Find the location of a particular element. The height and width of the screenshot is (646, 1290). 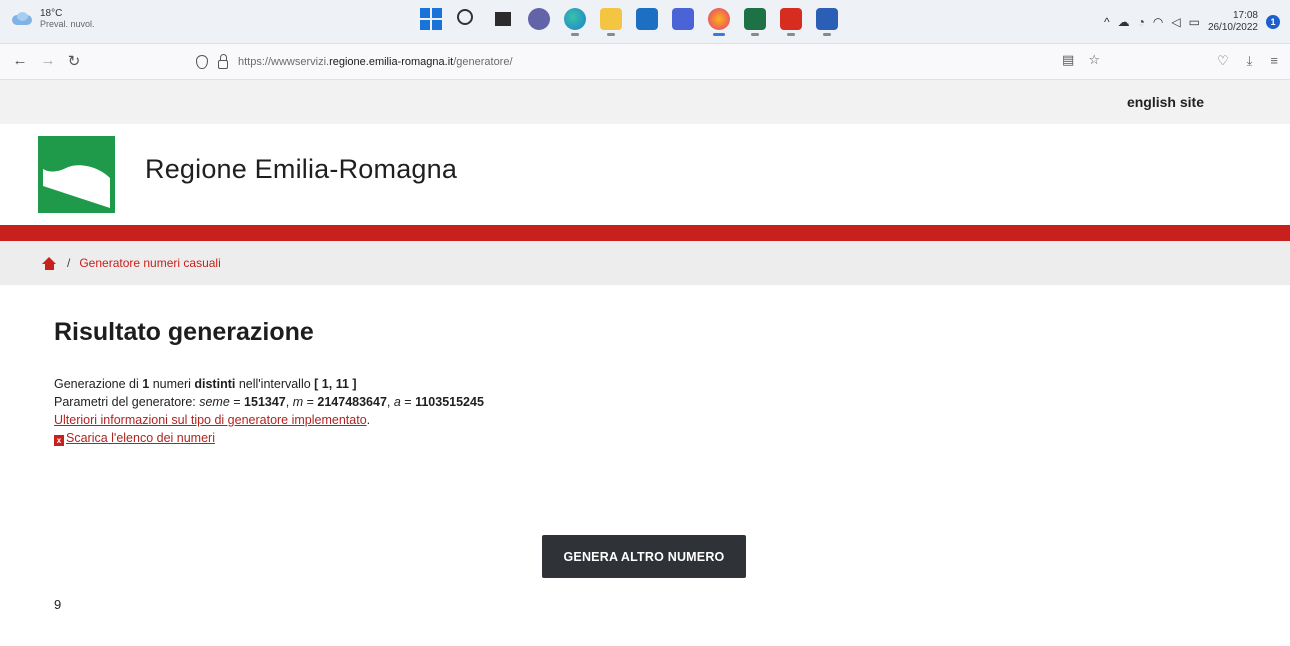

red-divider is located at coordinates (645, 233).